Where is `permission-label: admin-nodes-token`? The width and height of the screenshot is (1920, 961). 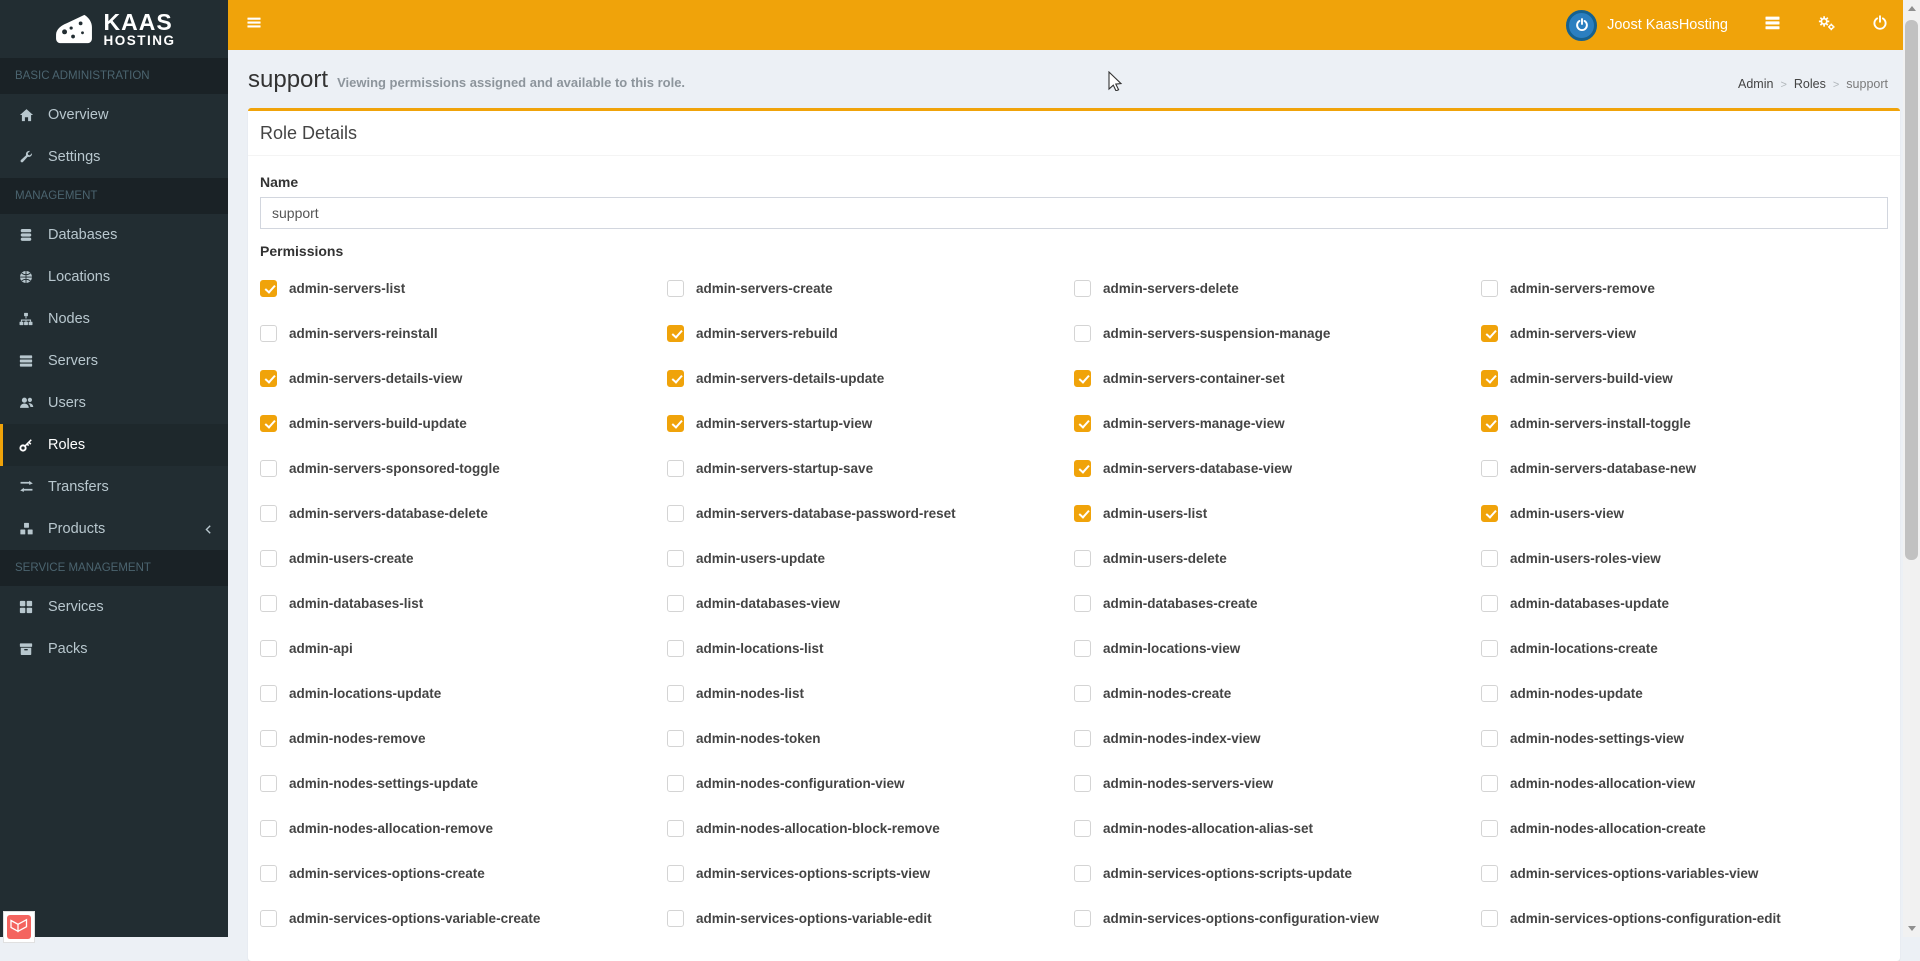
permission-label: admin-nodes-token is located at coordinates (758, 738).